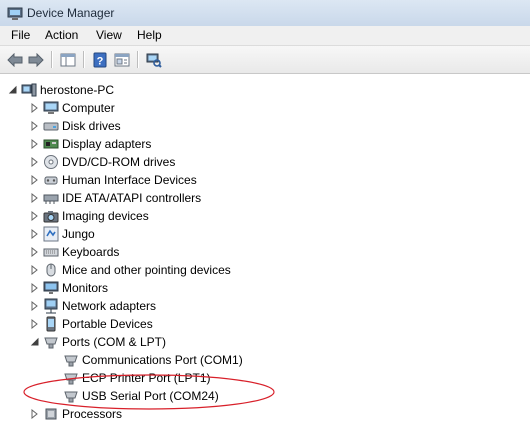 The width and height of the screenshot is (530, 425). I want to click on hid-icon, so click(51, 180).